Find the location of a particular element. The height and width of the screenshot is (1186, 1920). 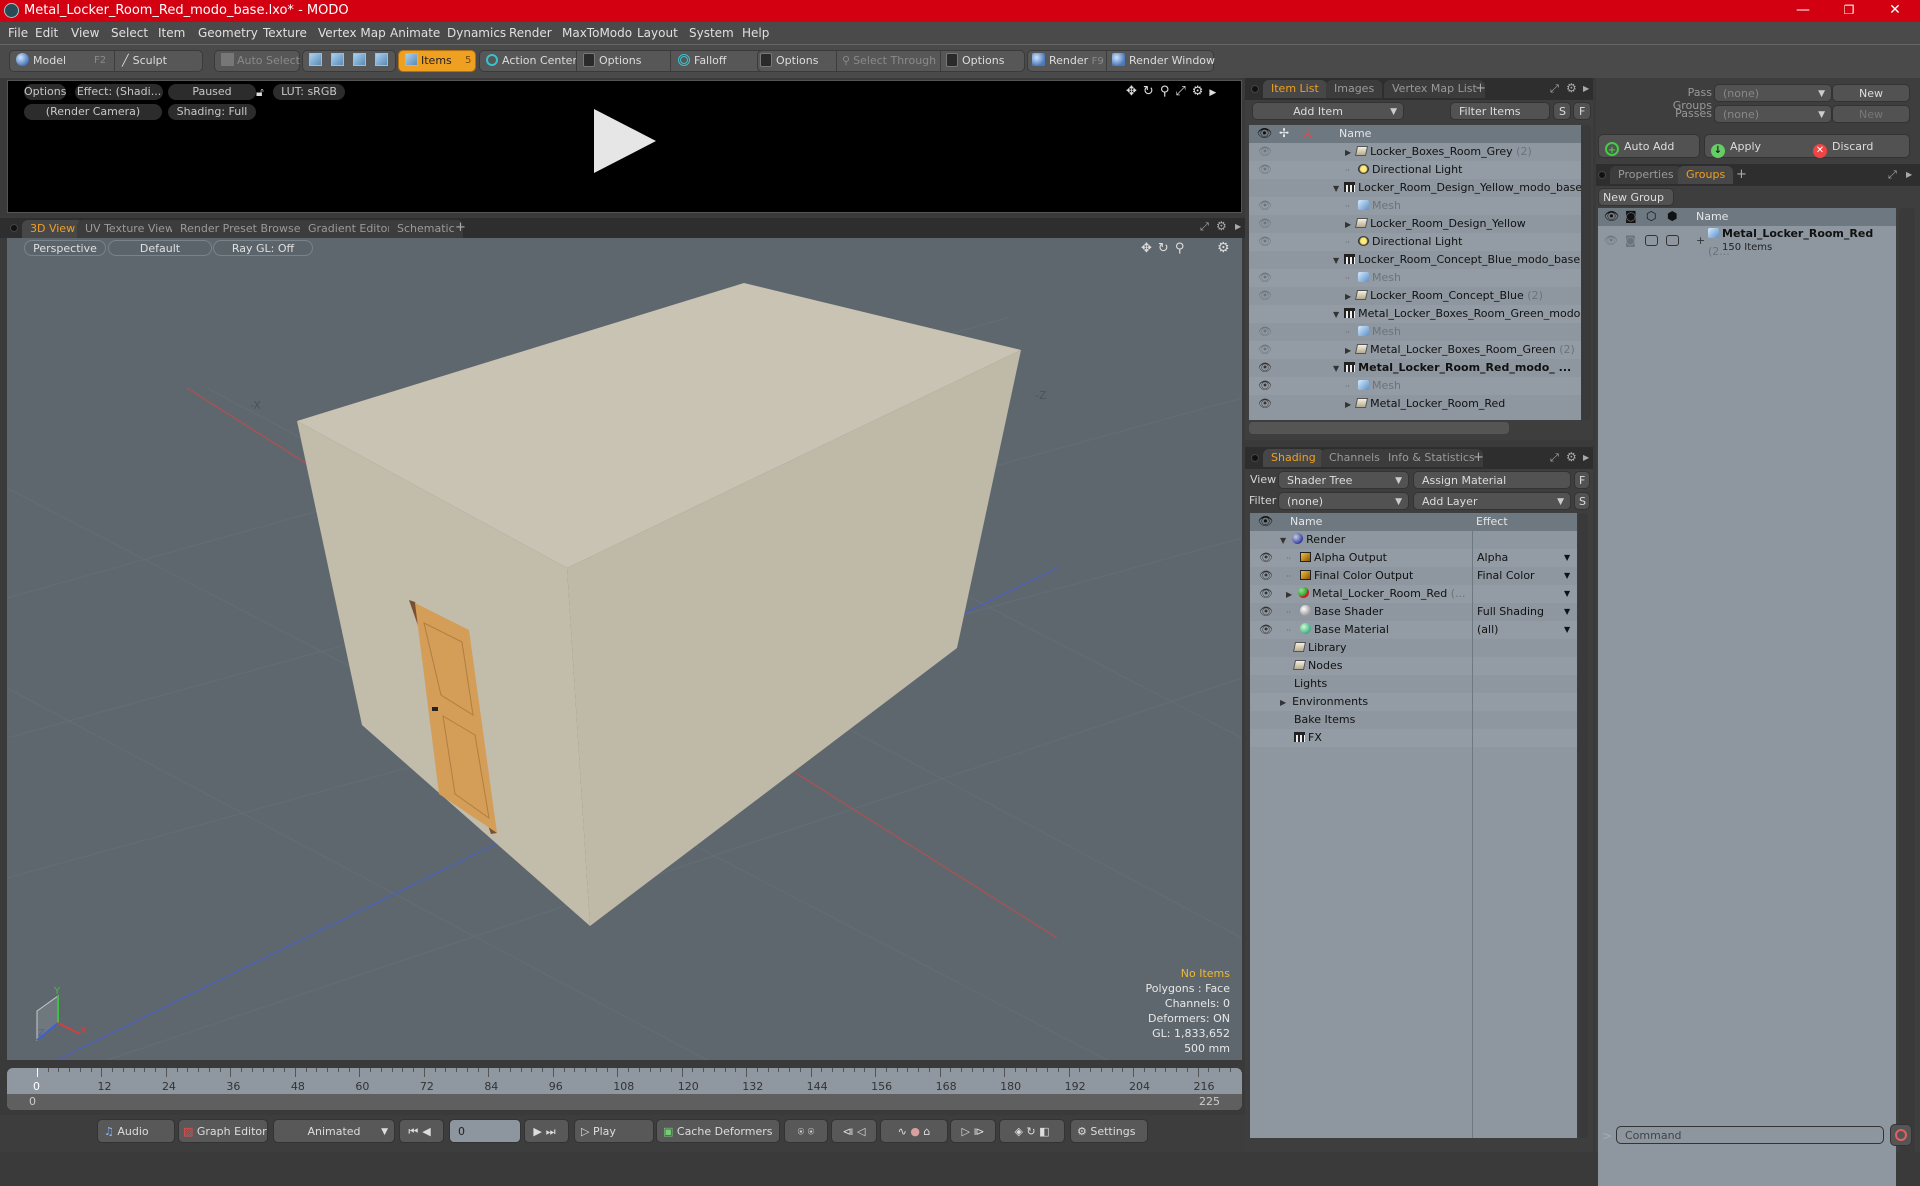

render-toggle-icon: ◙ is located at coordinates (1630, 241).